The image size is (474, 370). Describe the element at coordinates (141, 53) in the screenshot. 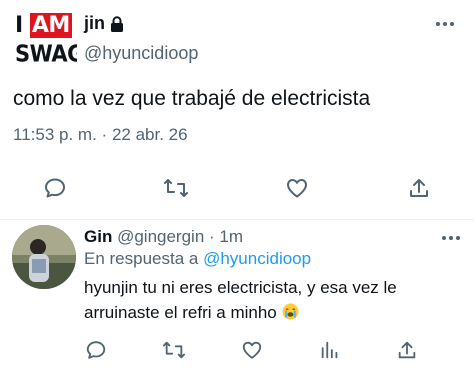

I see `author-handle: @hyuncidioop` at that location.